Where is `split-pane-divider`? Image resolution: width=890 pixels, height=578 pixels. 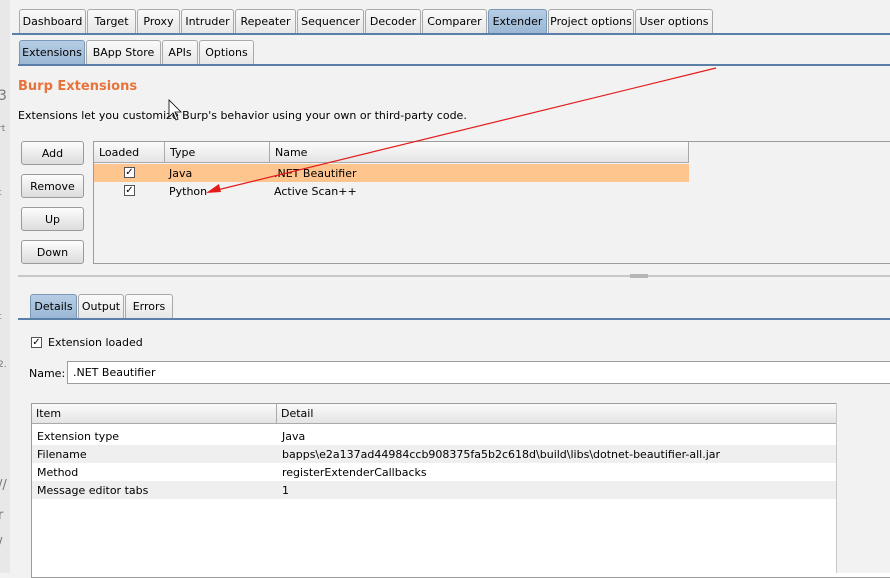 split-pane-divider is located at coordinates (454, 276).